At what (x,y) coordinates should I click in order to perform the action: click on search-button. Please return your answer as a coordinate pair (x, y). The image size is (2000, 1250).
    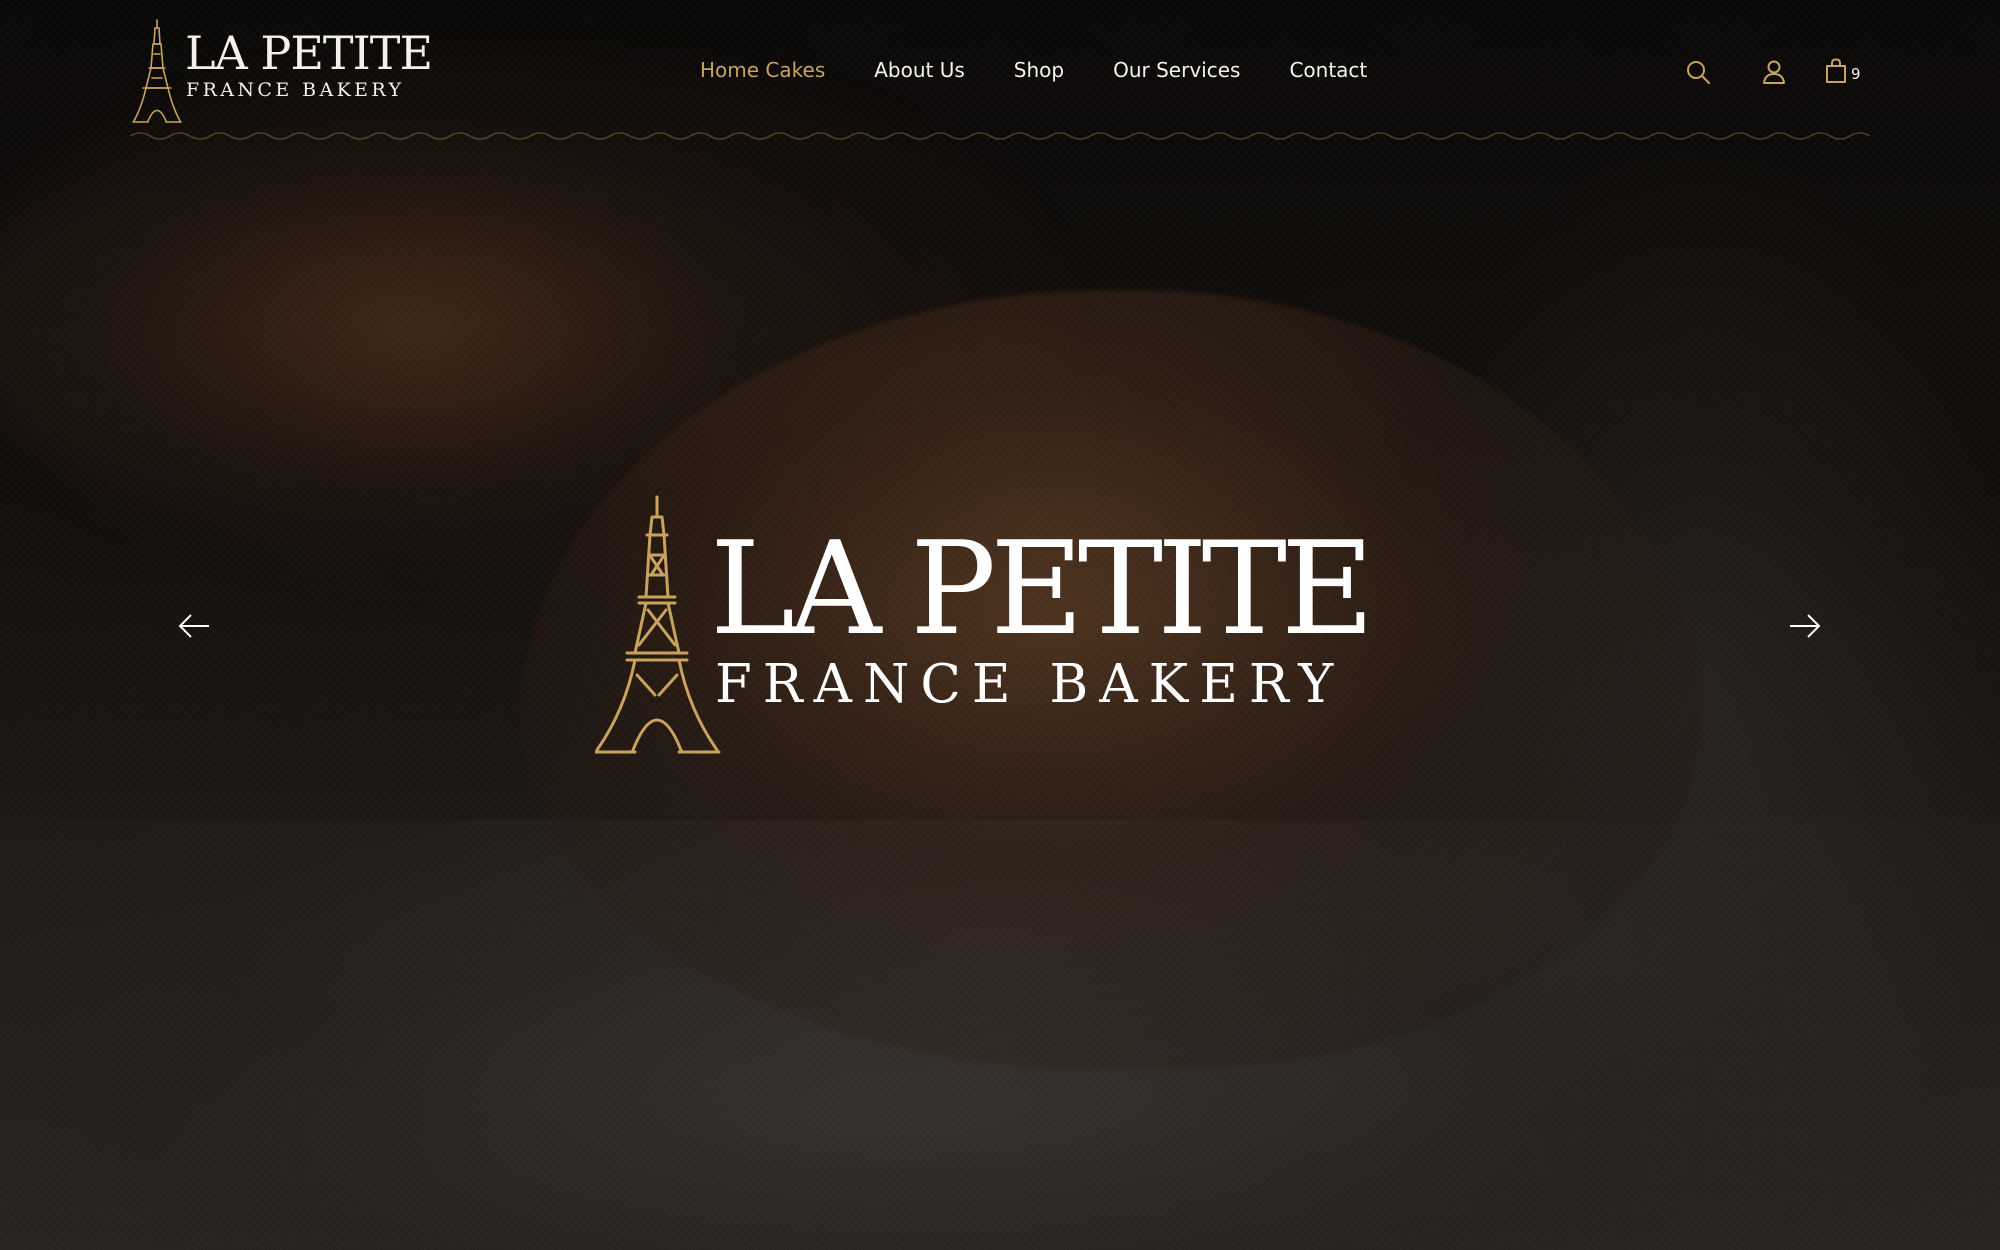
    Looking at the image, I should click on (1698, 72).